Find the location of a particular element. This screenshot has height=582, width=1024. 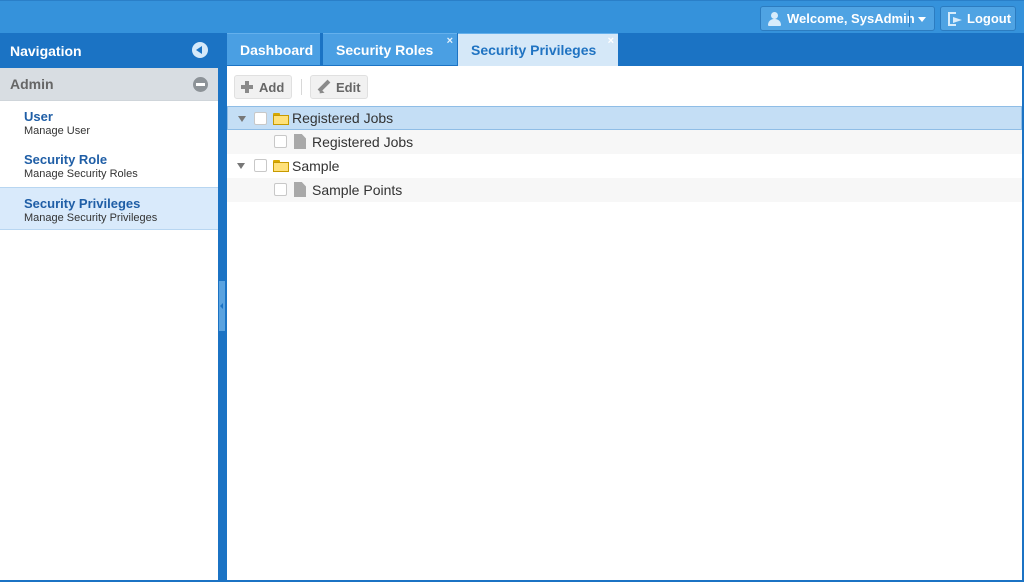

tab-dashboard: Dashboard is located at coordinates (273, 49).